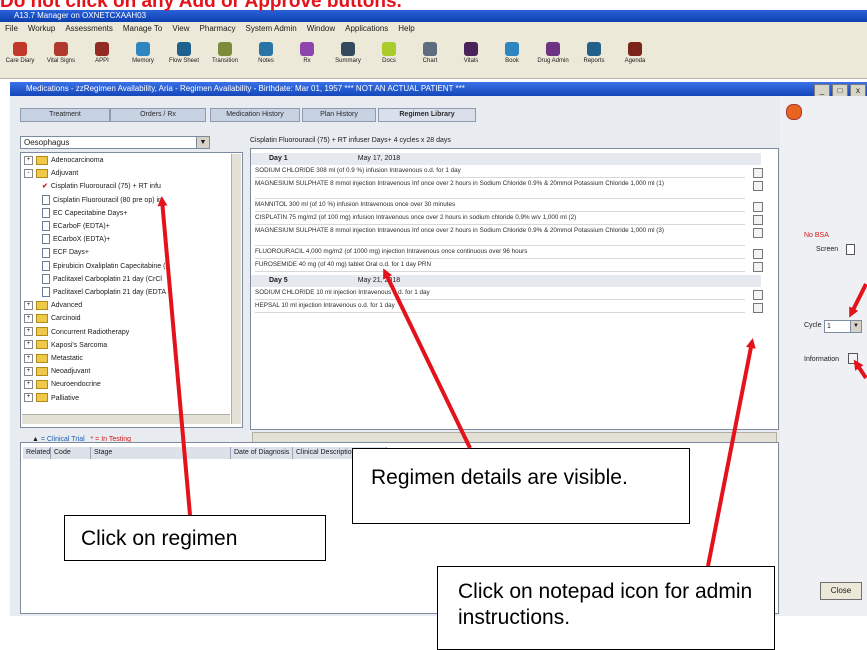 The image size is (867, 650). What do you see at coordinates (174, 356) in the screenshot?
I see `arrow-to-regimen` at bounding box center [174, 356].